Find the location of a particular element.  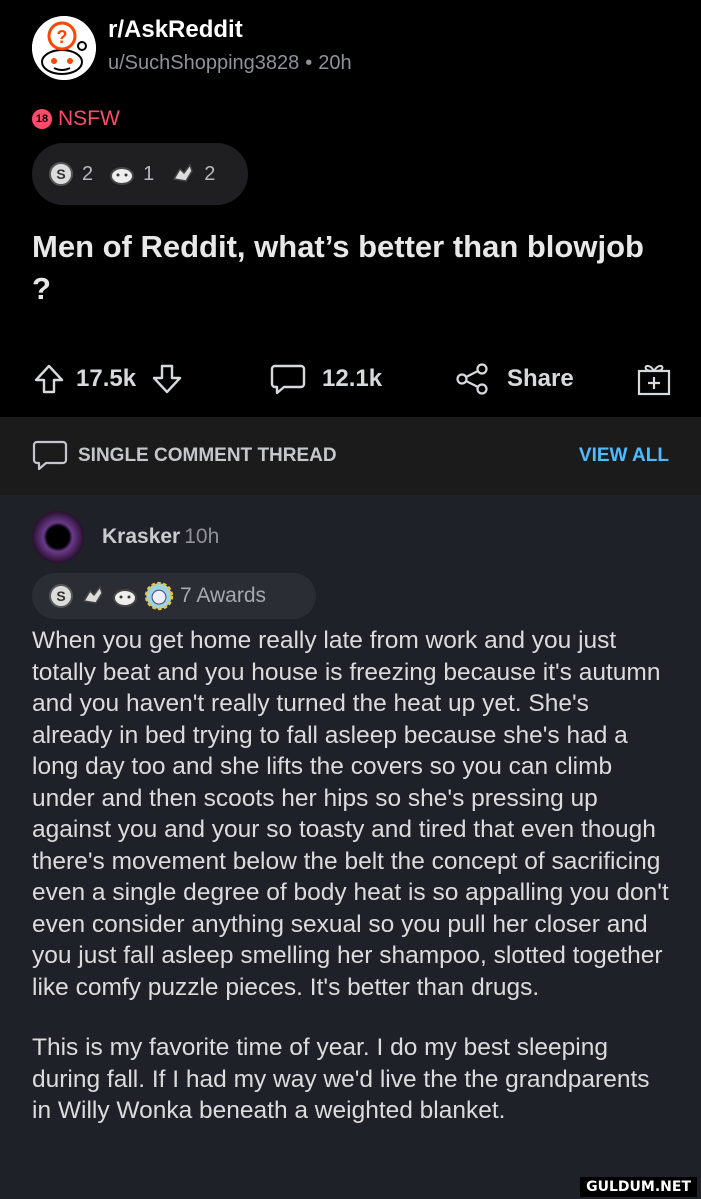

starry-award-icon is located at coordinates (159, 596).